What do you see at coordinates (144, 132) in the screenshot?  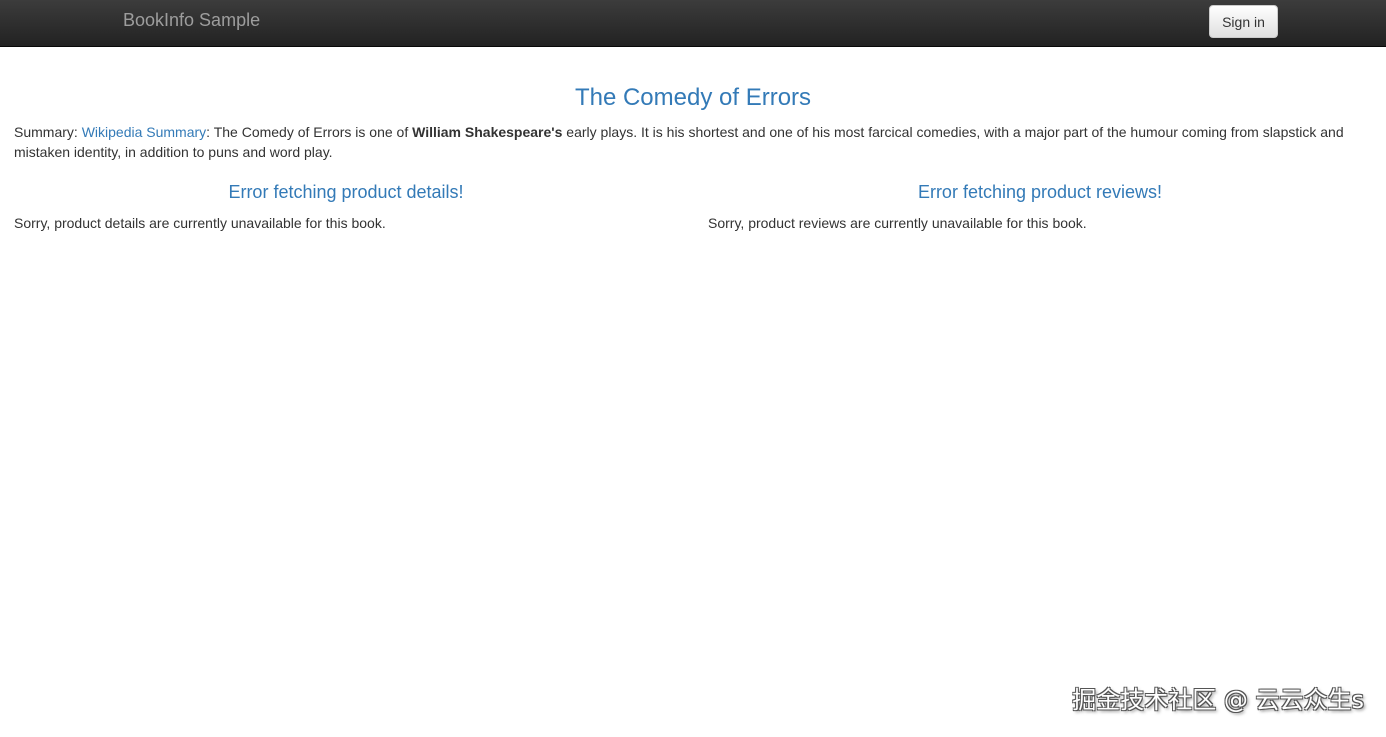 I see `wikipedia-summary-link: Wikipedia Summary` at bounding box center [144, 132].